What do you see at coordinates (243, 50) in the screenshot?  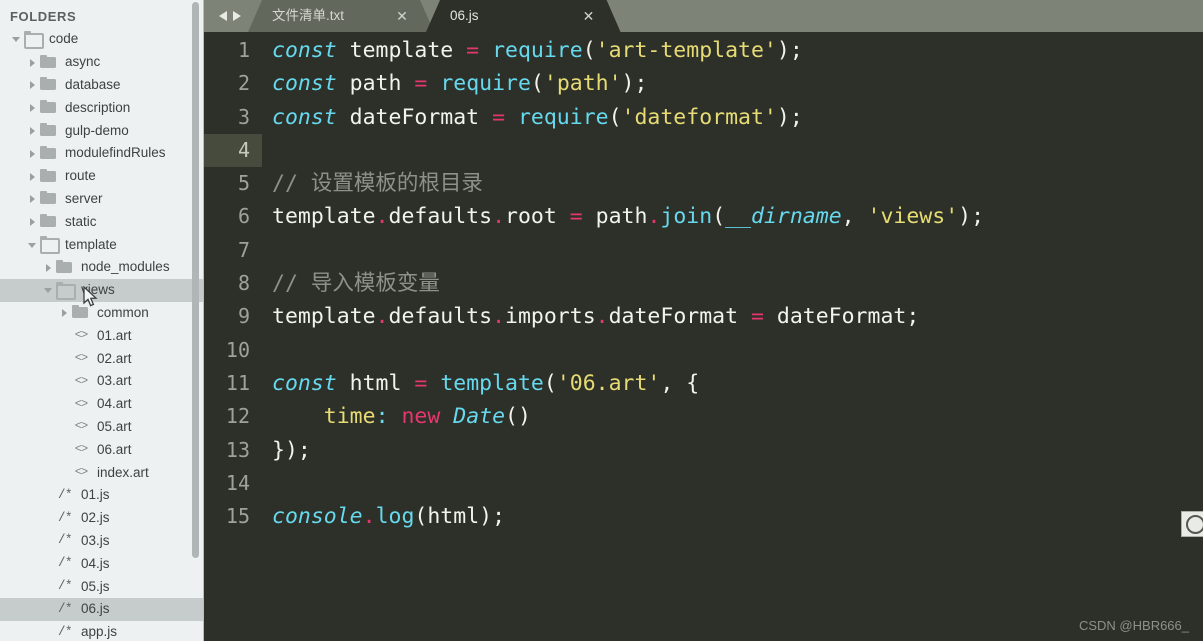 I see `line-number: 1` at bounding box center [243, 50].